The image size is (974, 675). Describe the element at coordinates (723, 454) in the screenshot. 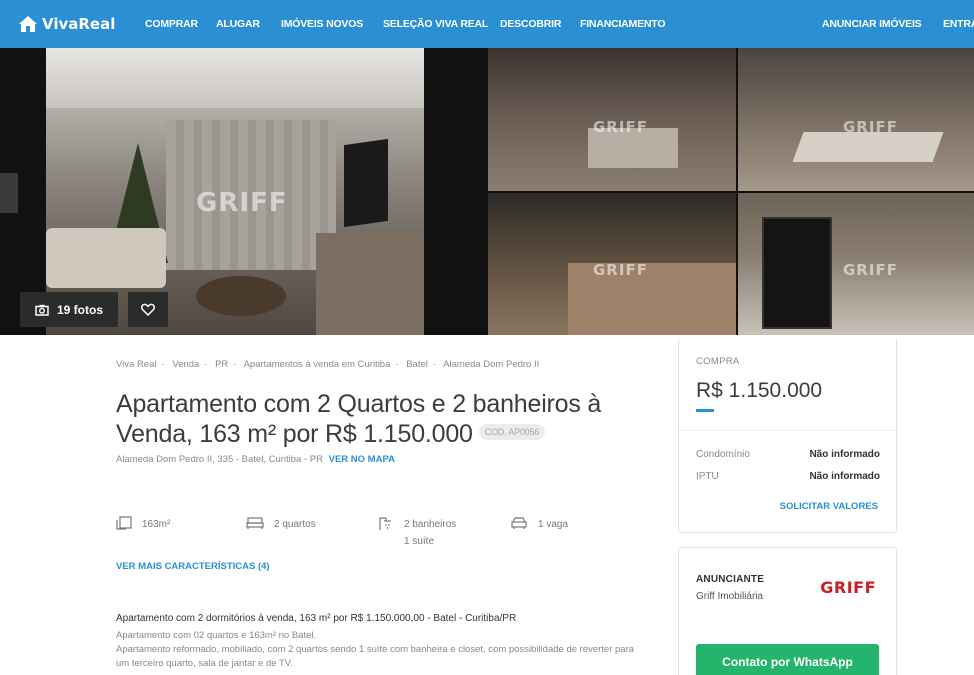

I see `condo-fee-label: Condomínio` at that location.